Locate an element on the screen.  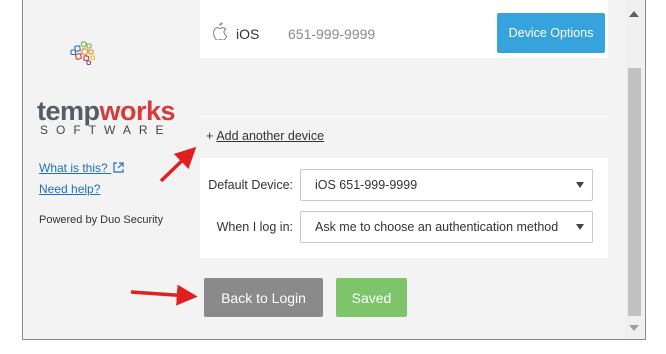
default-device-select: iOS 651-999-9999 is located at coordinates (446, 185).